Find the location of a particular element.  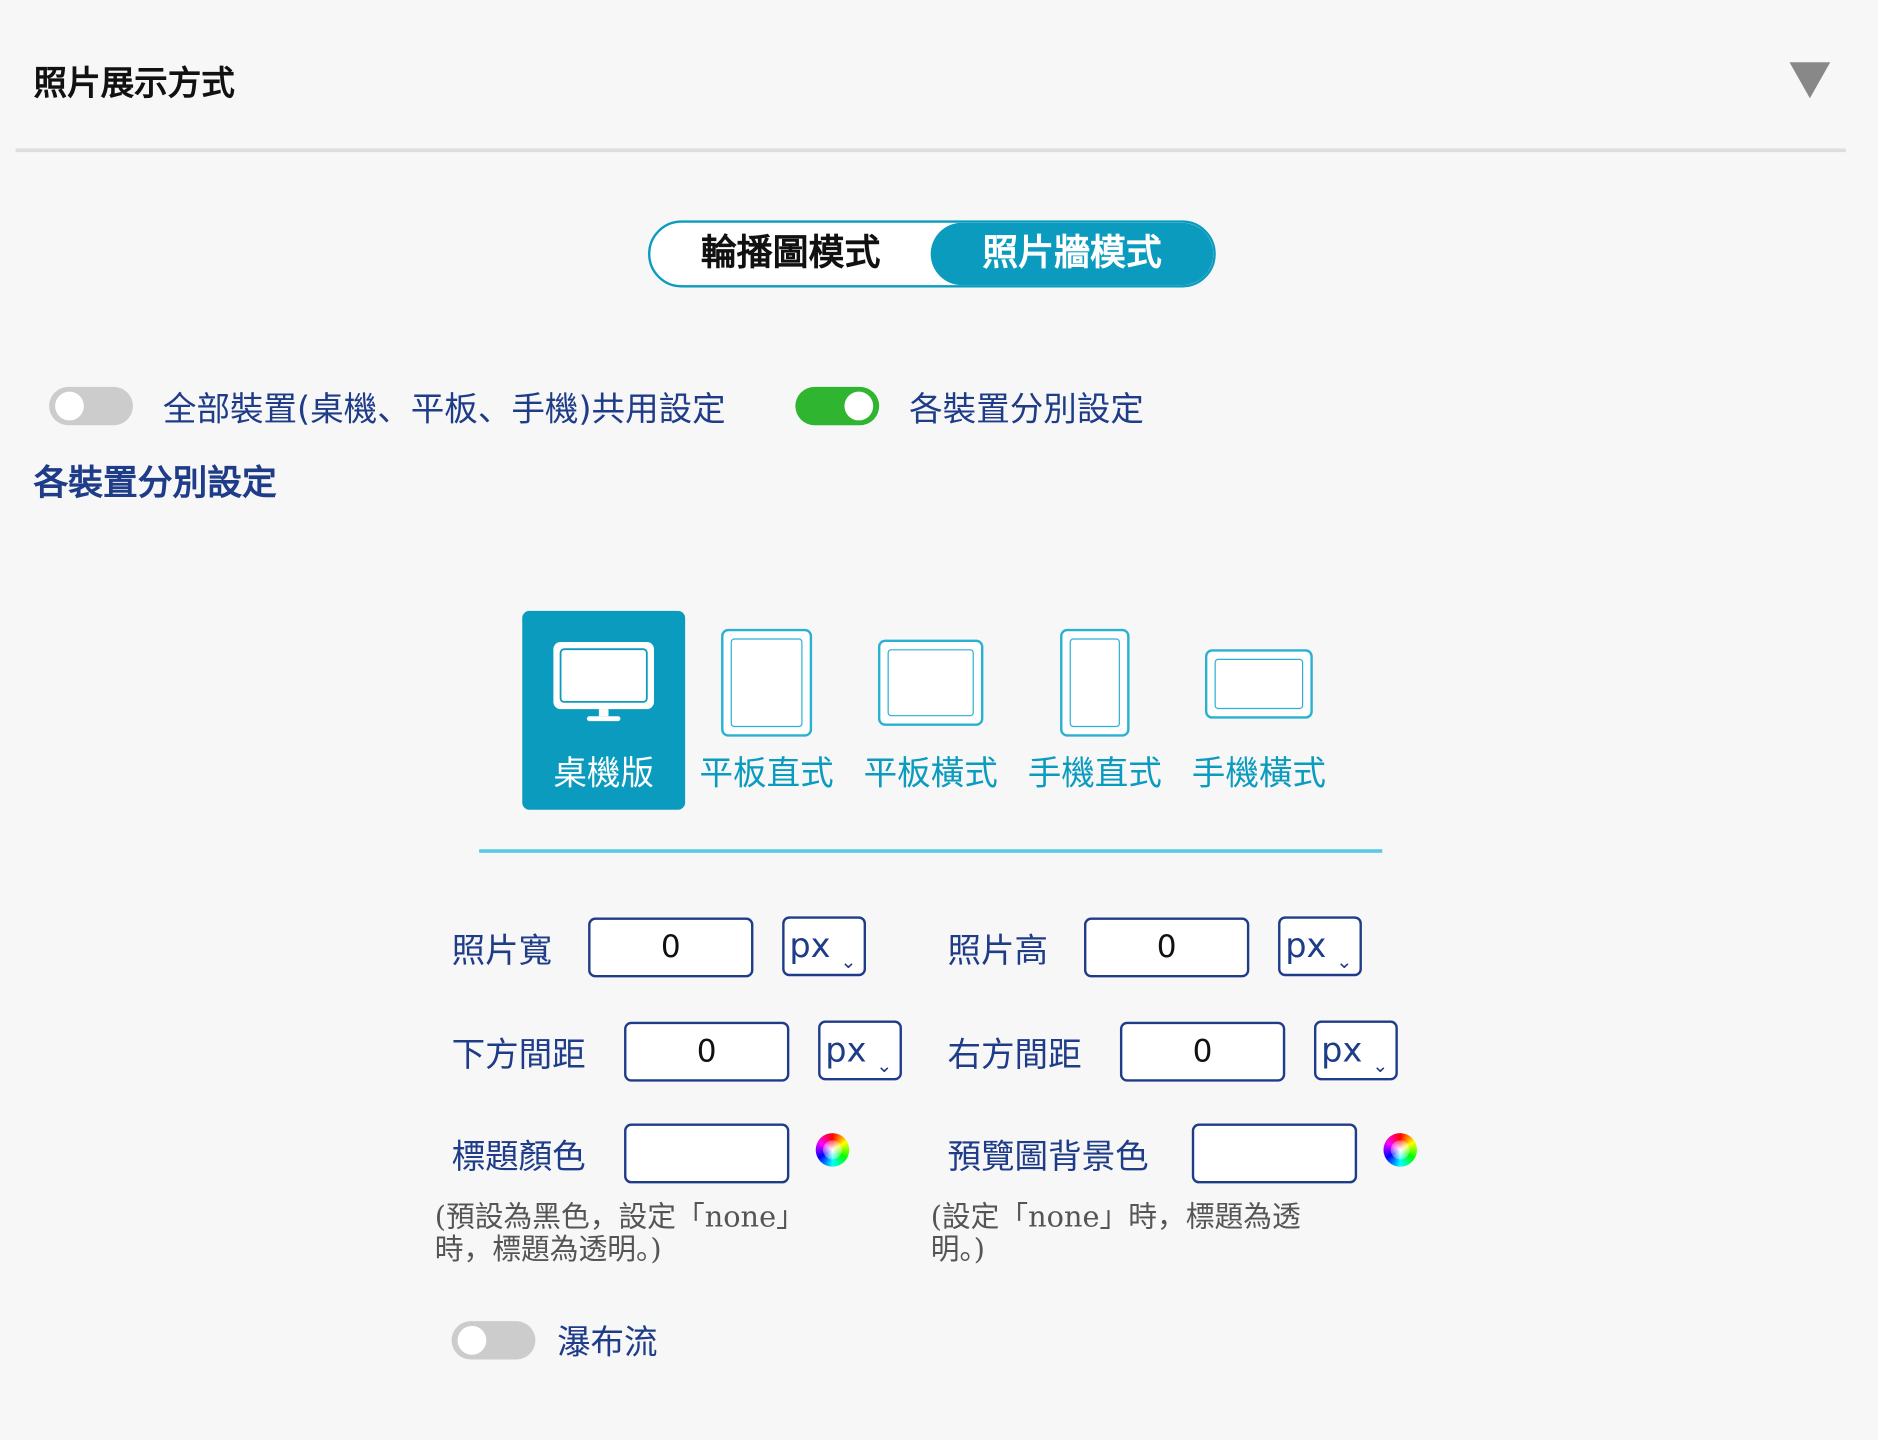

right-spacing-input: 0 is located at coordinates (1202, 1051).